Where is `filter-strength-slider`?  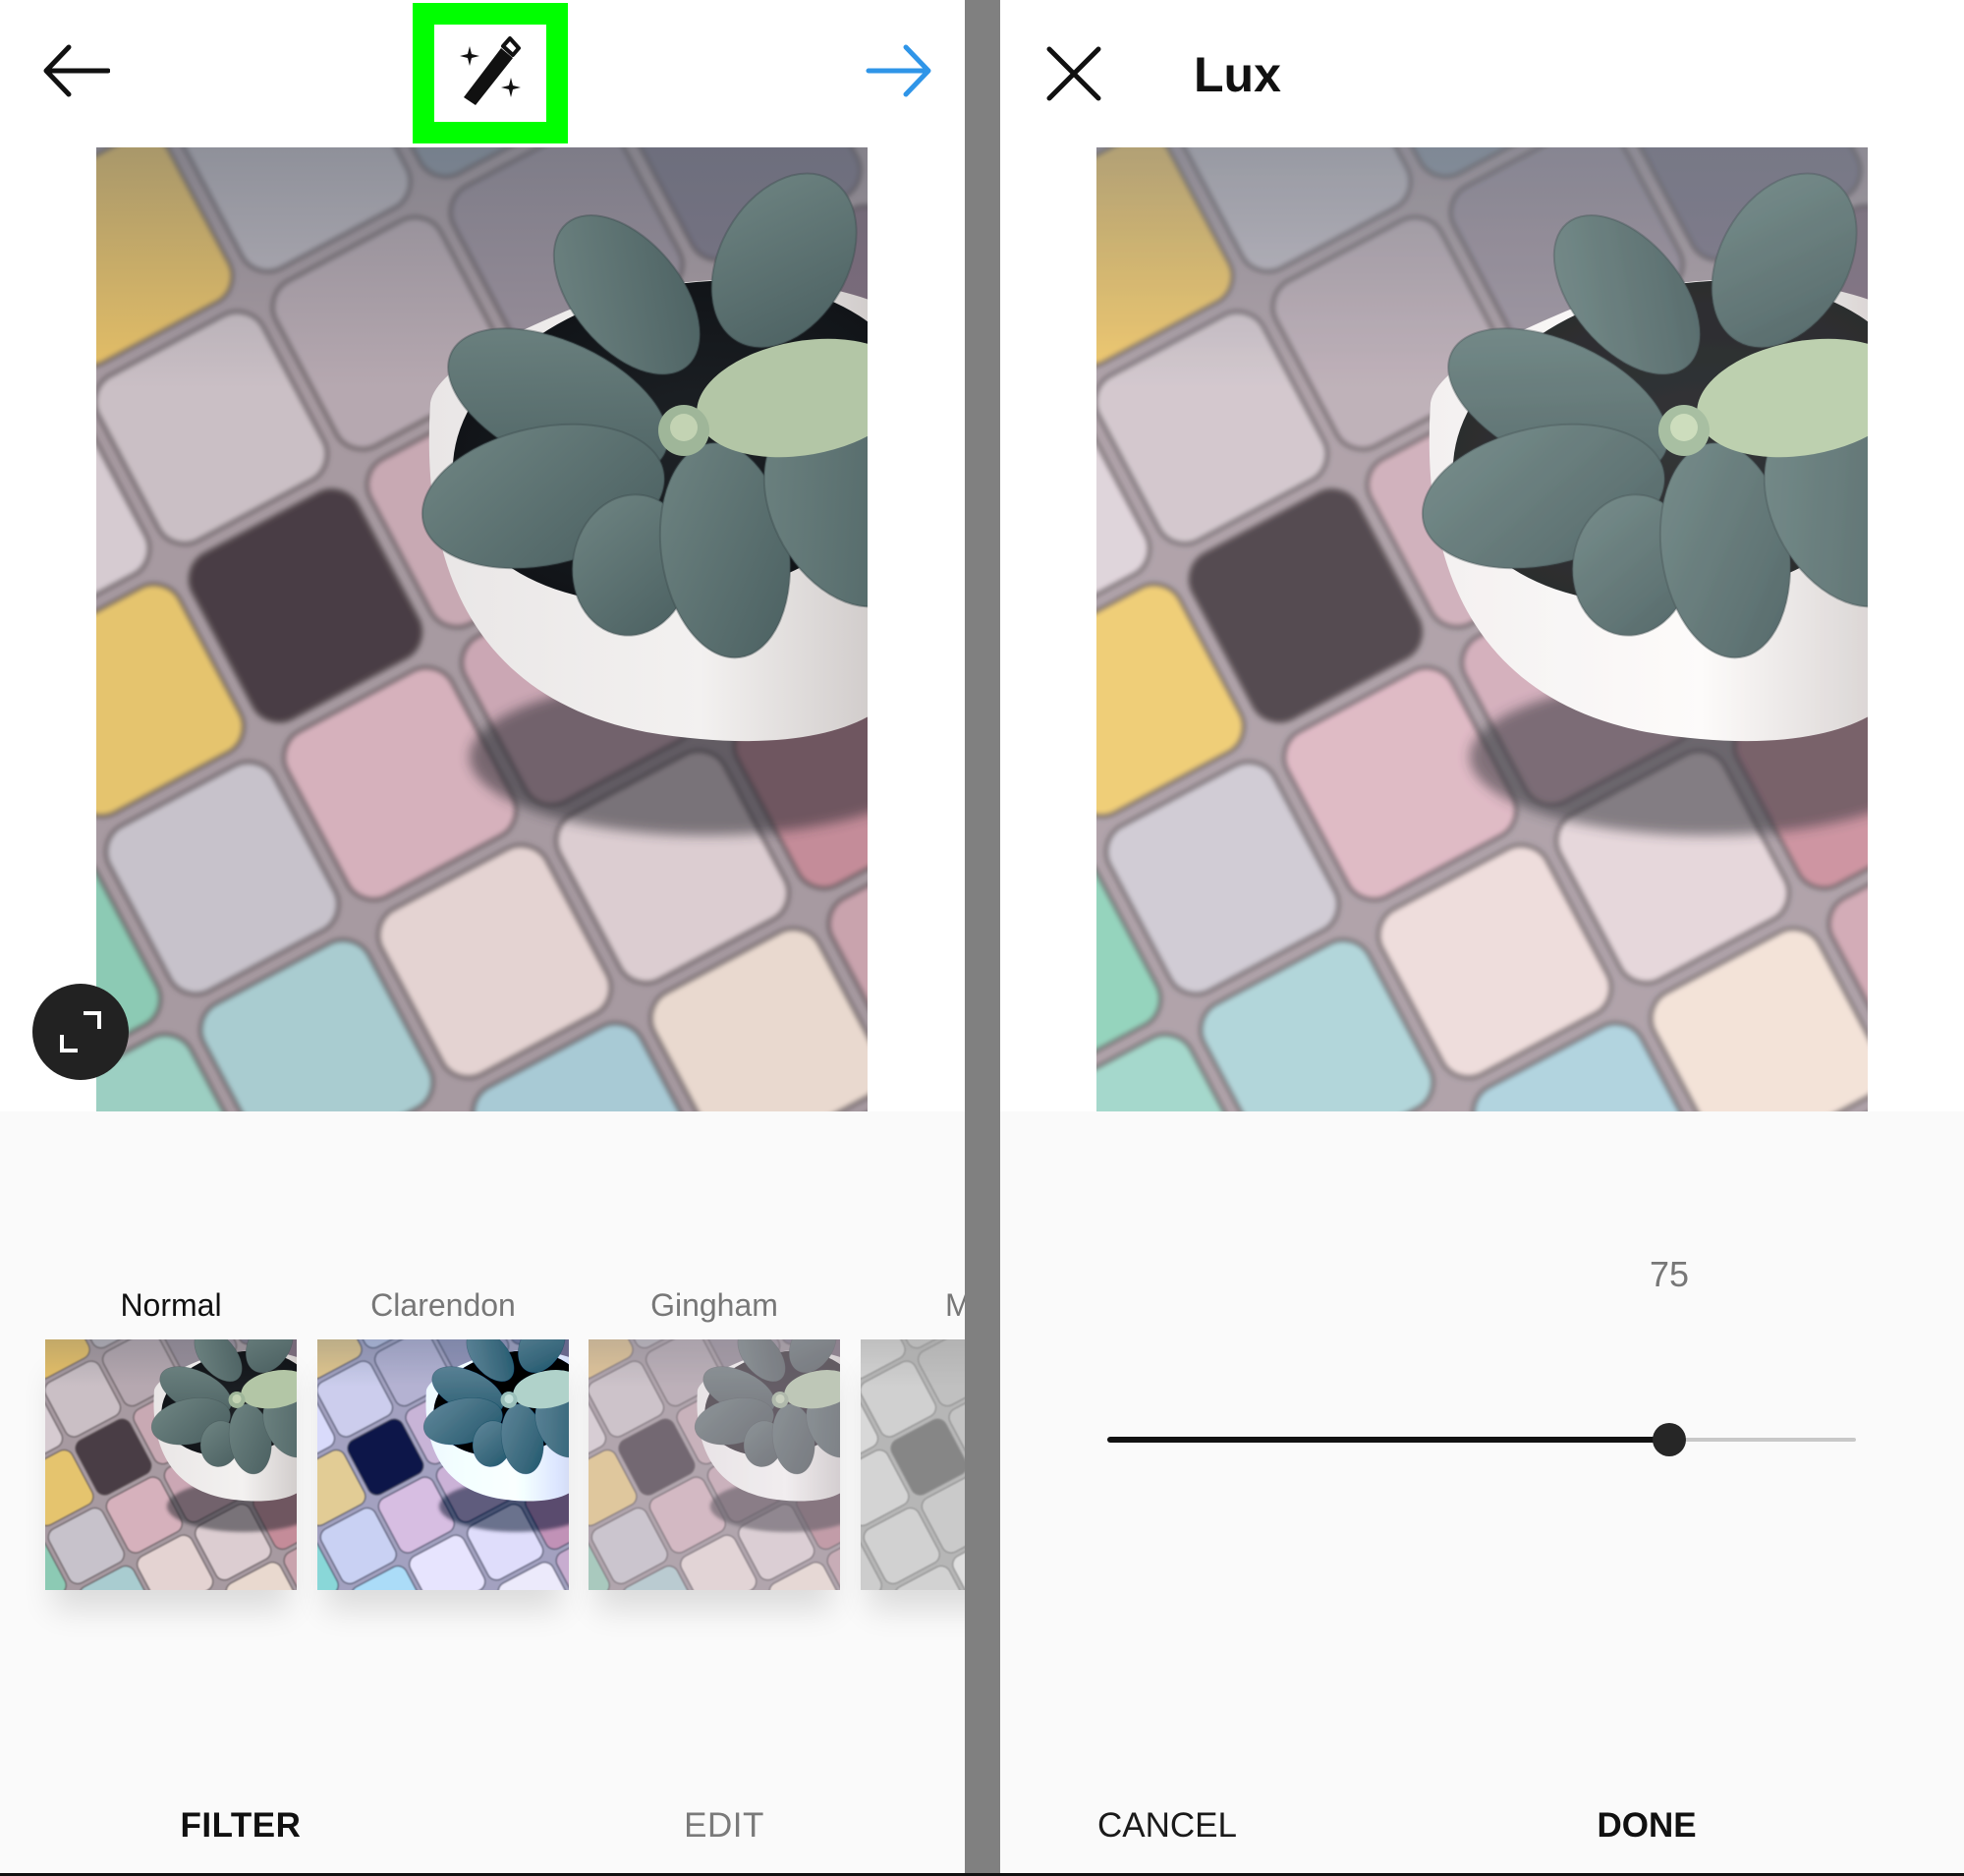
filter-strength-slider is located at coordinates (1482, 1439).